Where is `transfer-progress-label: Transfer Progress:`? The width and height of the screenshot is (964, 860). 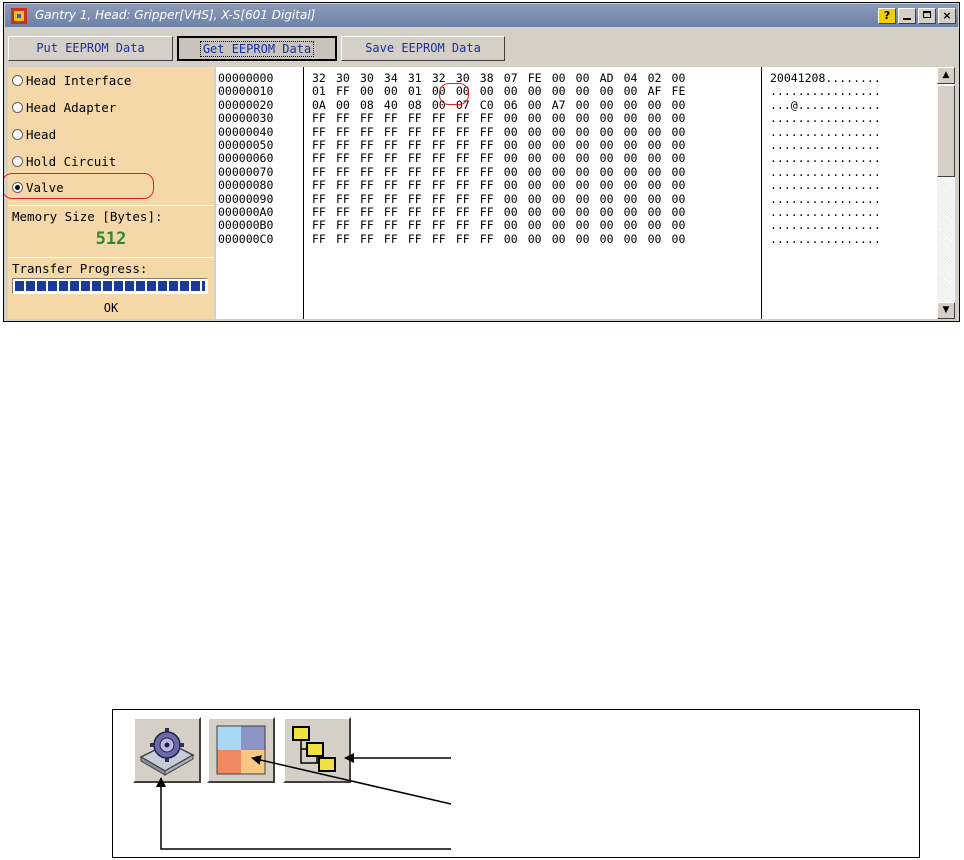 transfer-progress-label: Transfer Progress: is located at coordinates (80, 268).